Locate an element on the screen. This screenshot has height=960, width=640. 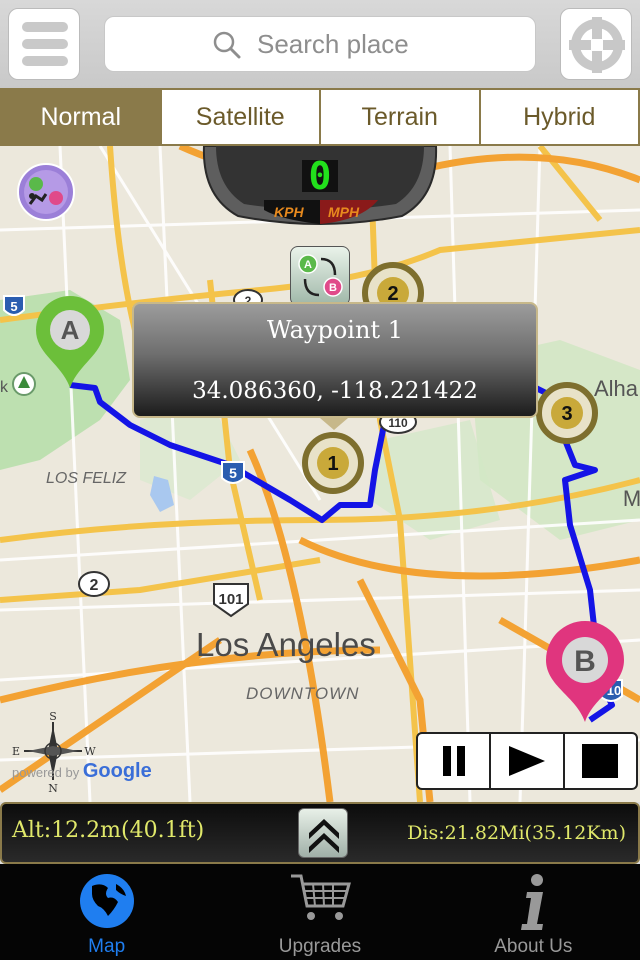
svg-text: 2 is located at coordinates (94, 585).